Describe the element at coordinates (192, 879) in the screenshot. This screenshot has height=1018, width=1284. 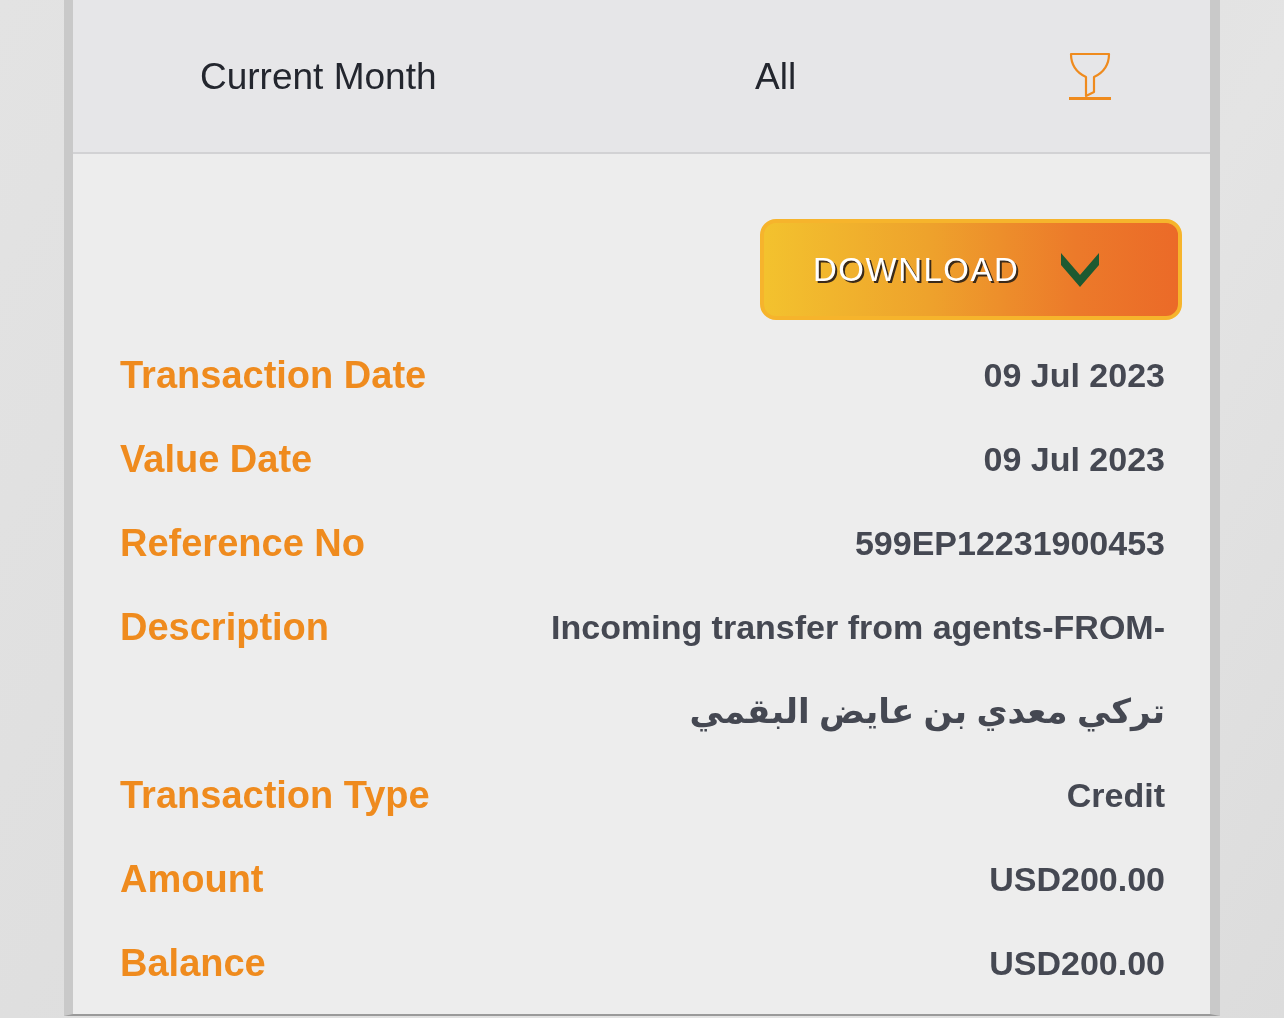
I see `field-label: Amount` at that location.